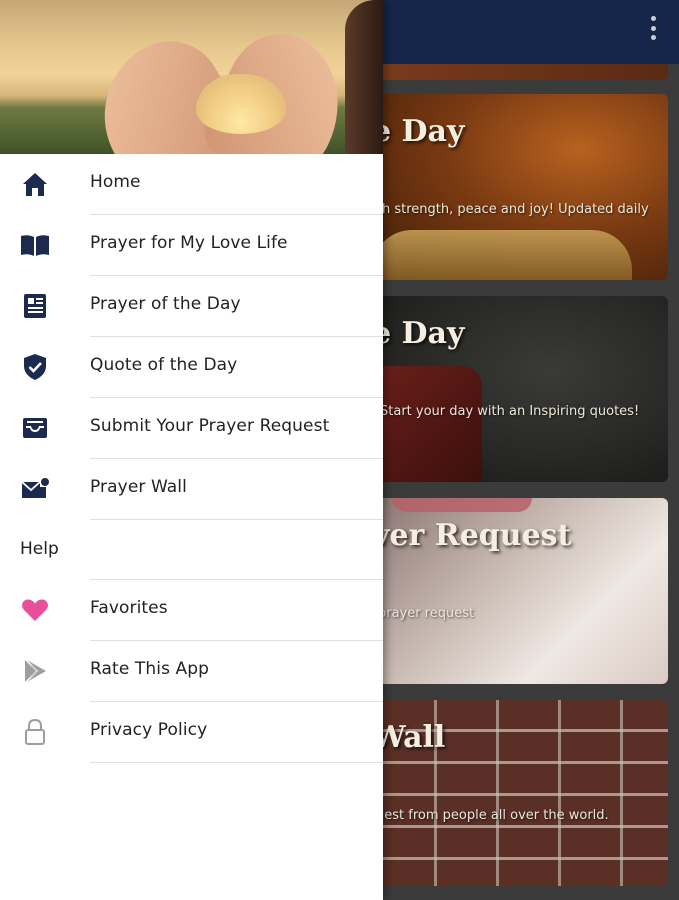 This screenshot has height=900, width=679. What do you see at coordinates (35, 367) in the screenshot?
I see `verified-shield-icon` at bounding box center [35, 367].